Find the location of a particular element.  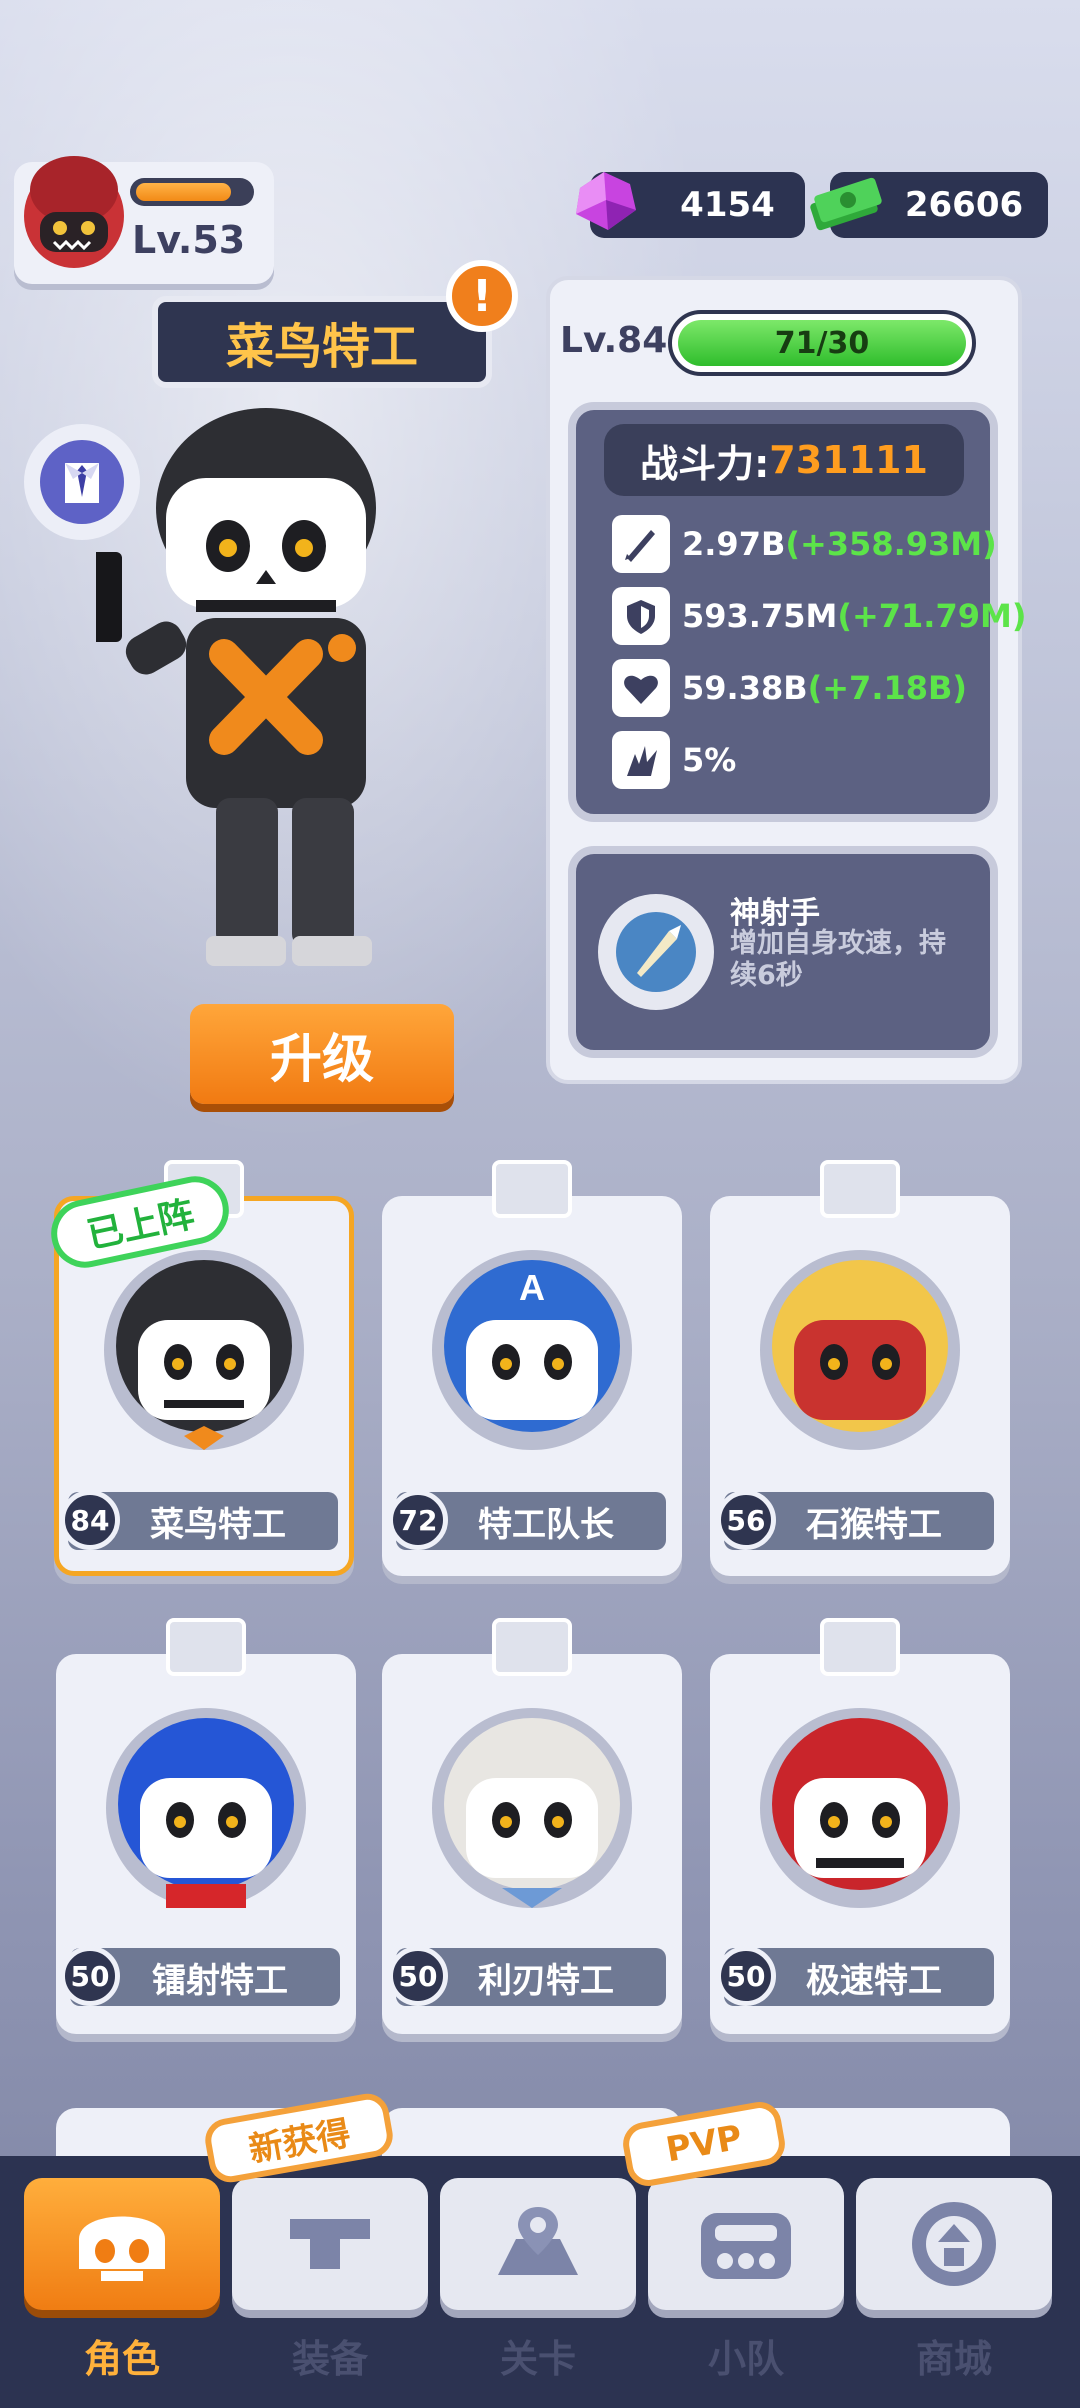

hero-level: Lv.84 is located at coordinates (614, 340).